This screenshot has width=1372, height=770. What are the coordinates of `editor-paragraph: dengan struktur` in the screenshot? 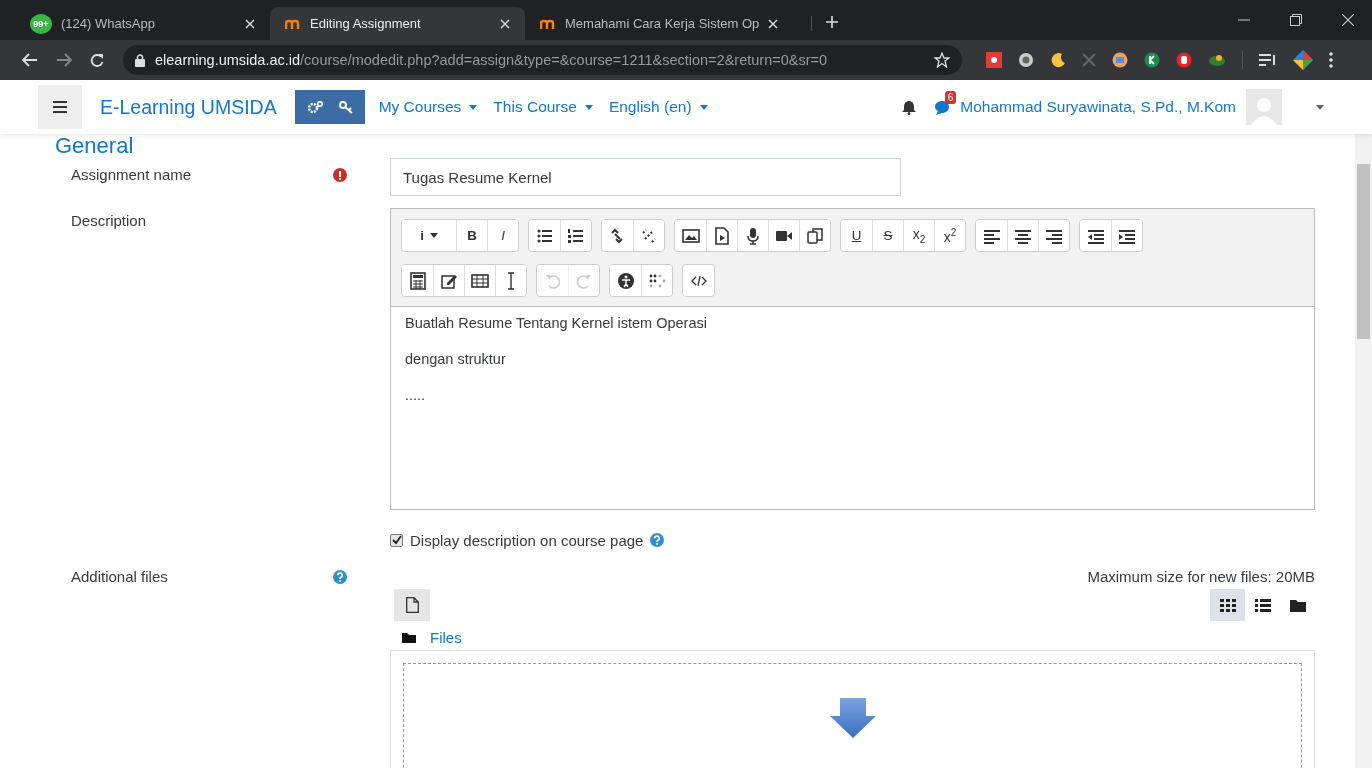 It's located at (456, 359).